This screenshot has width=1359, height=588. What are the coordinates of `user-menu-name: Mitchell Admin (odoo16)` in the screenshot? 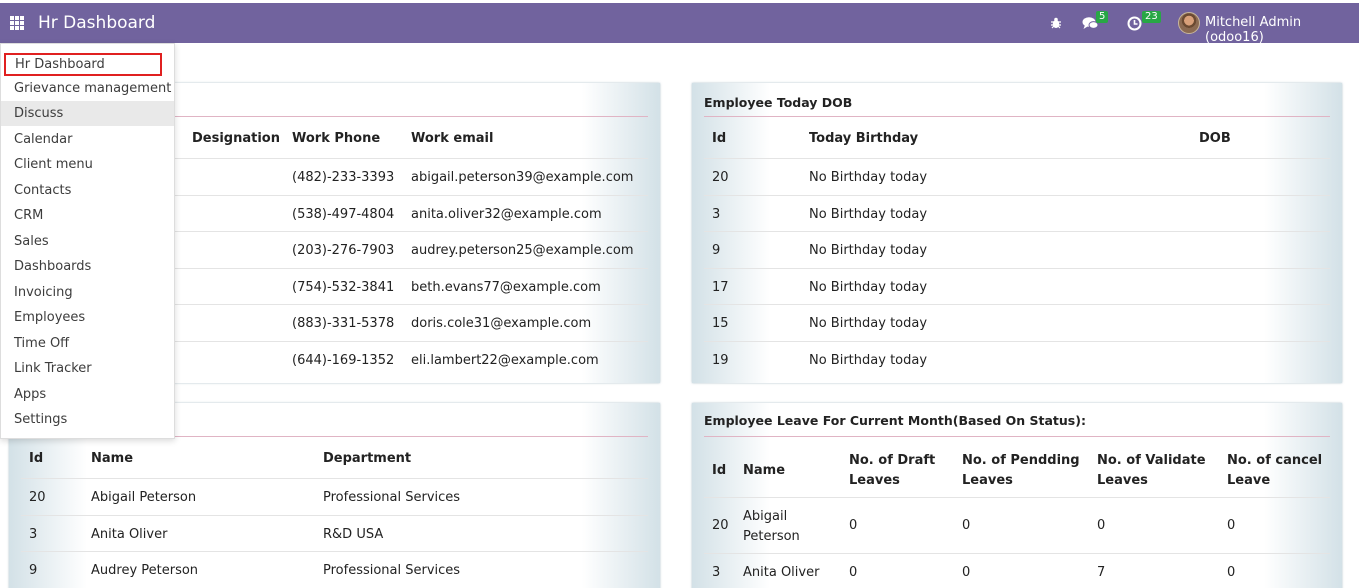 It's located at (1282, 30).